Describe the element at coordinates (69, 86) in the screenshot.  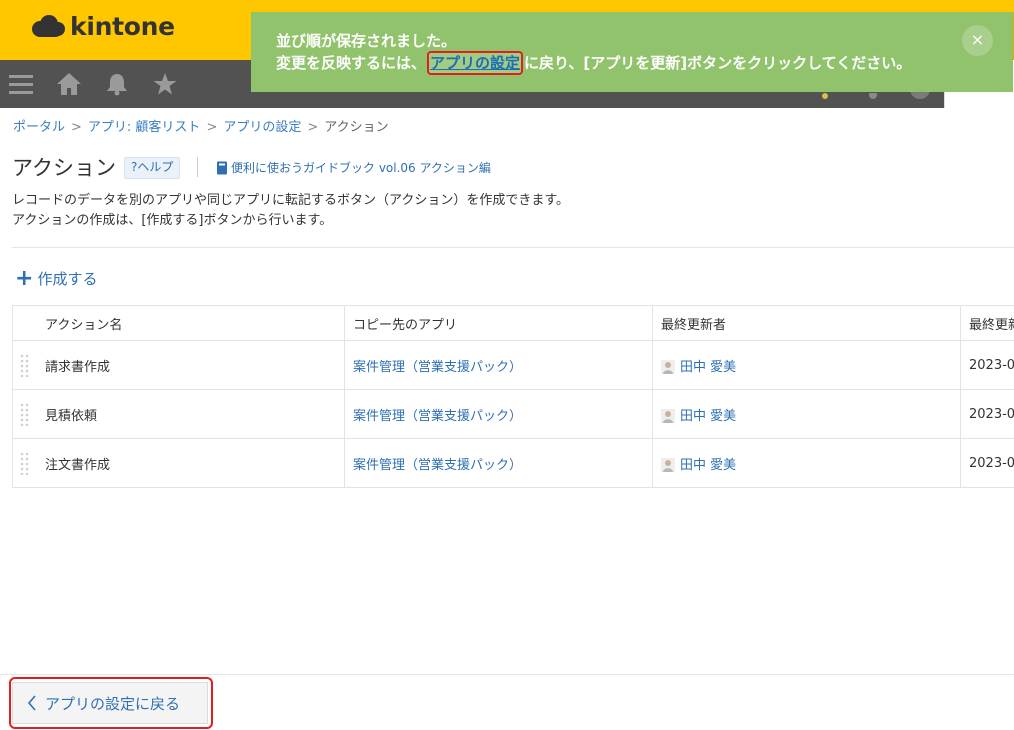
I see `home-icon` at that location.